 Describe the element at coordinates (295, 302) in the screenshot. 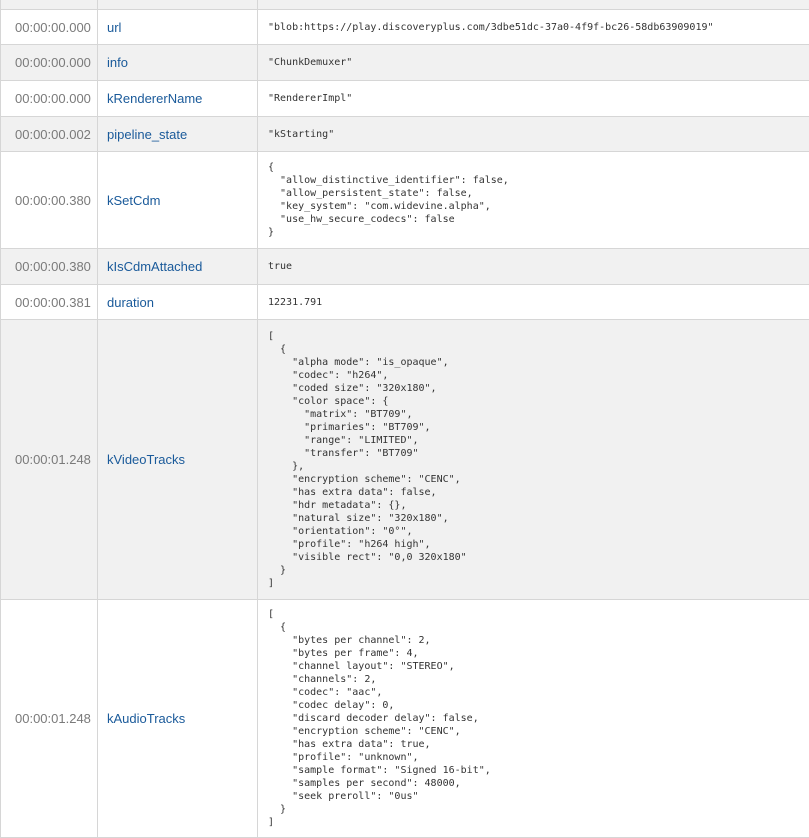

I see `property-value: 12231.791` at that location.